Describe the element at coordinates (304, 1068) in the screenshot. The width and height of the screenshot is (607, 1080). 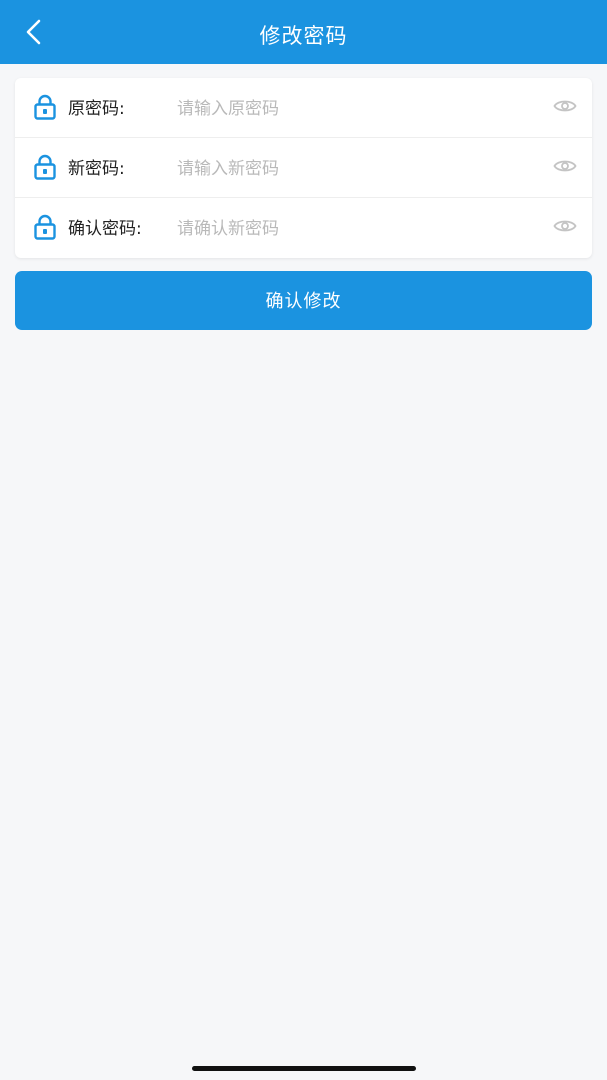
I see `home-indicator` at that location.